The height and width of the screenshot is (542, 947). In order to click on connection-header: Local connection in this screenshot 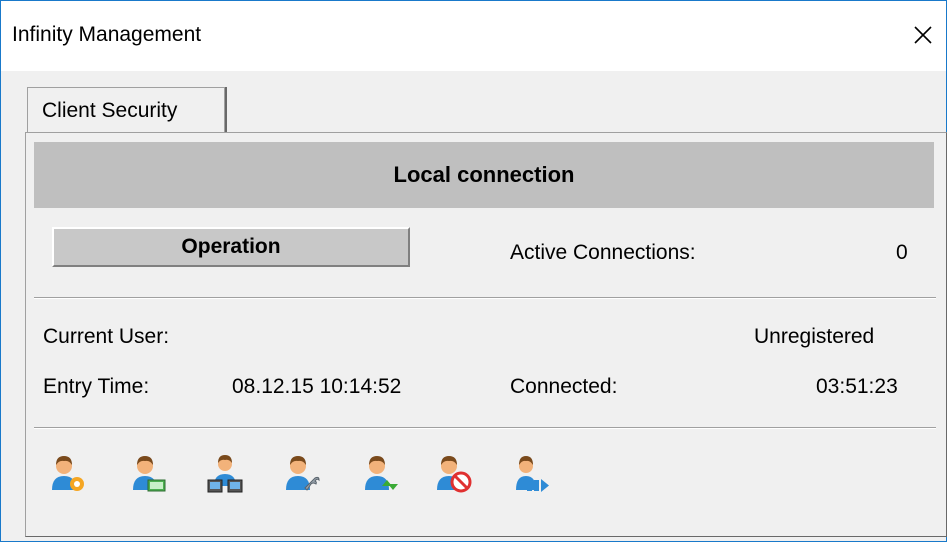, I will do `click(484, 175)`.